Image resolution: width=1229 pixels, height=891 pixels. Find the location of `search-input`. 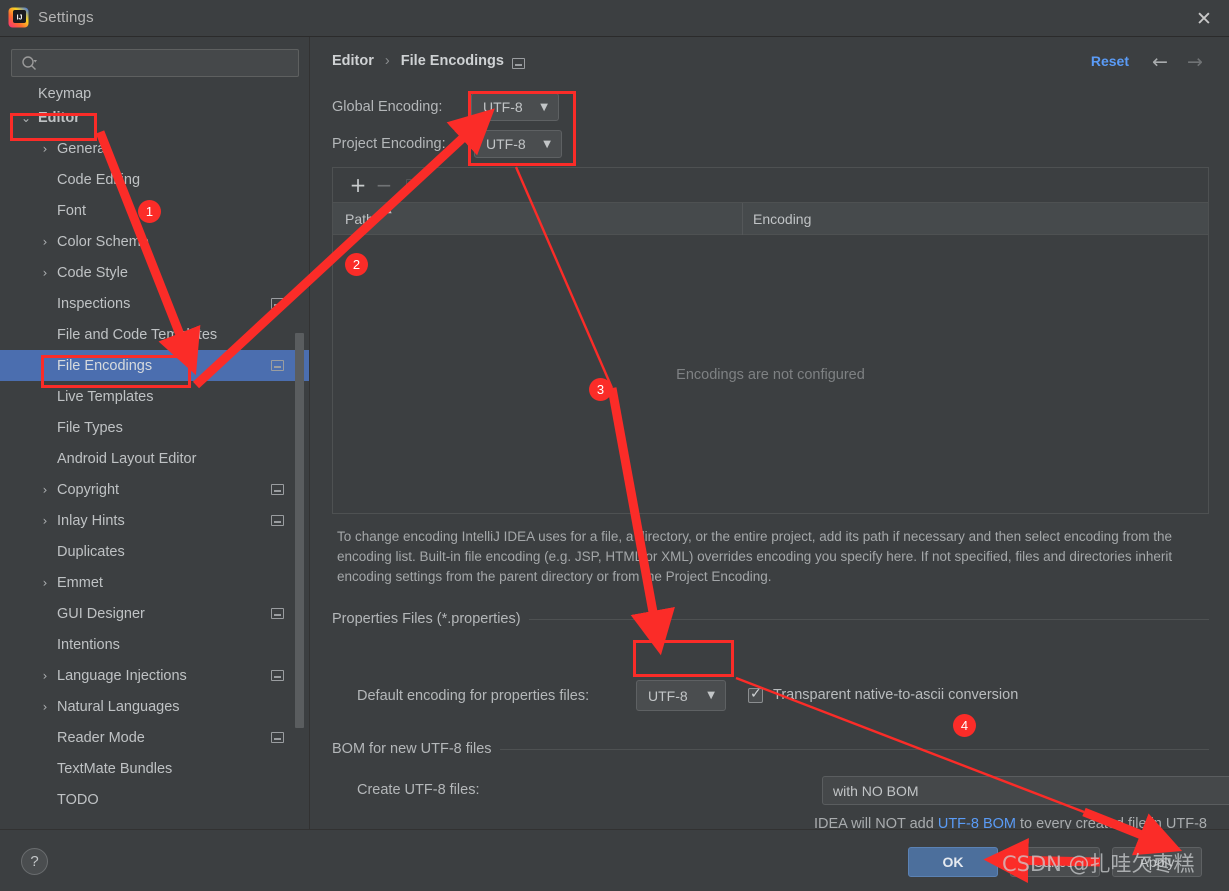

search-input is located at coordinates (168, 64).